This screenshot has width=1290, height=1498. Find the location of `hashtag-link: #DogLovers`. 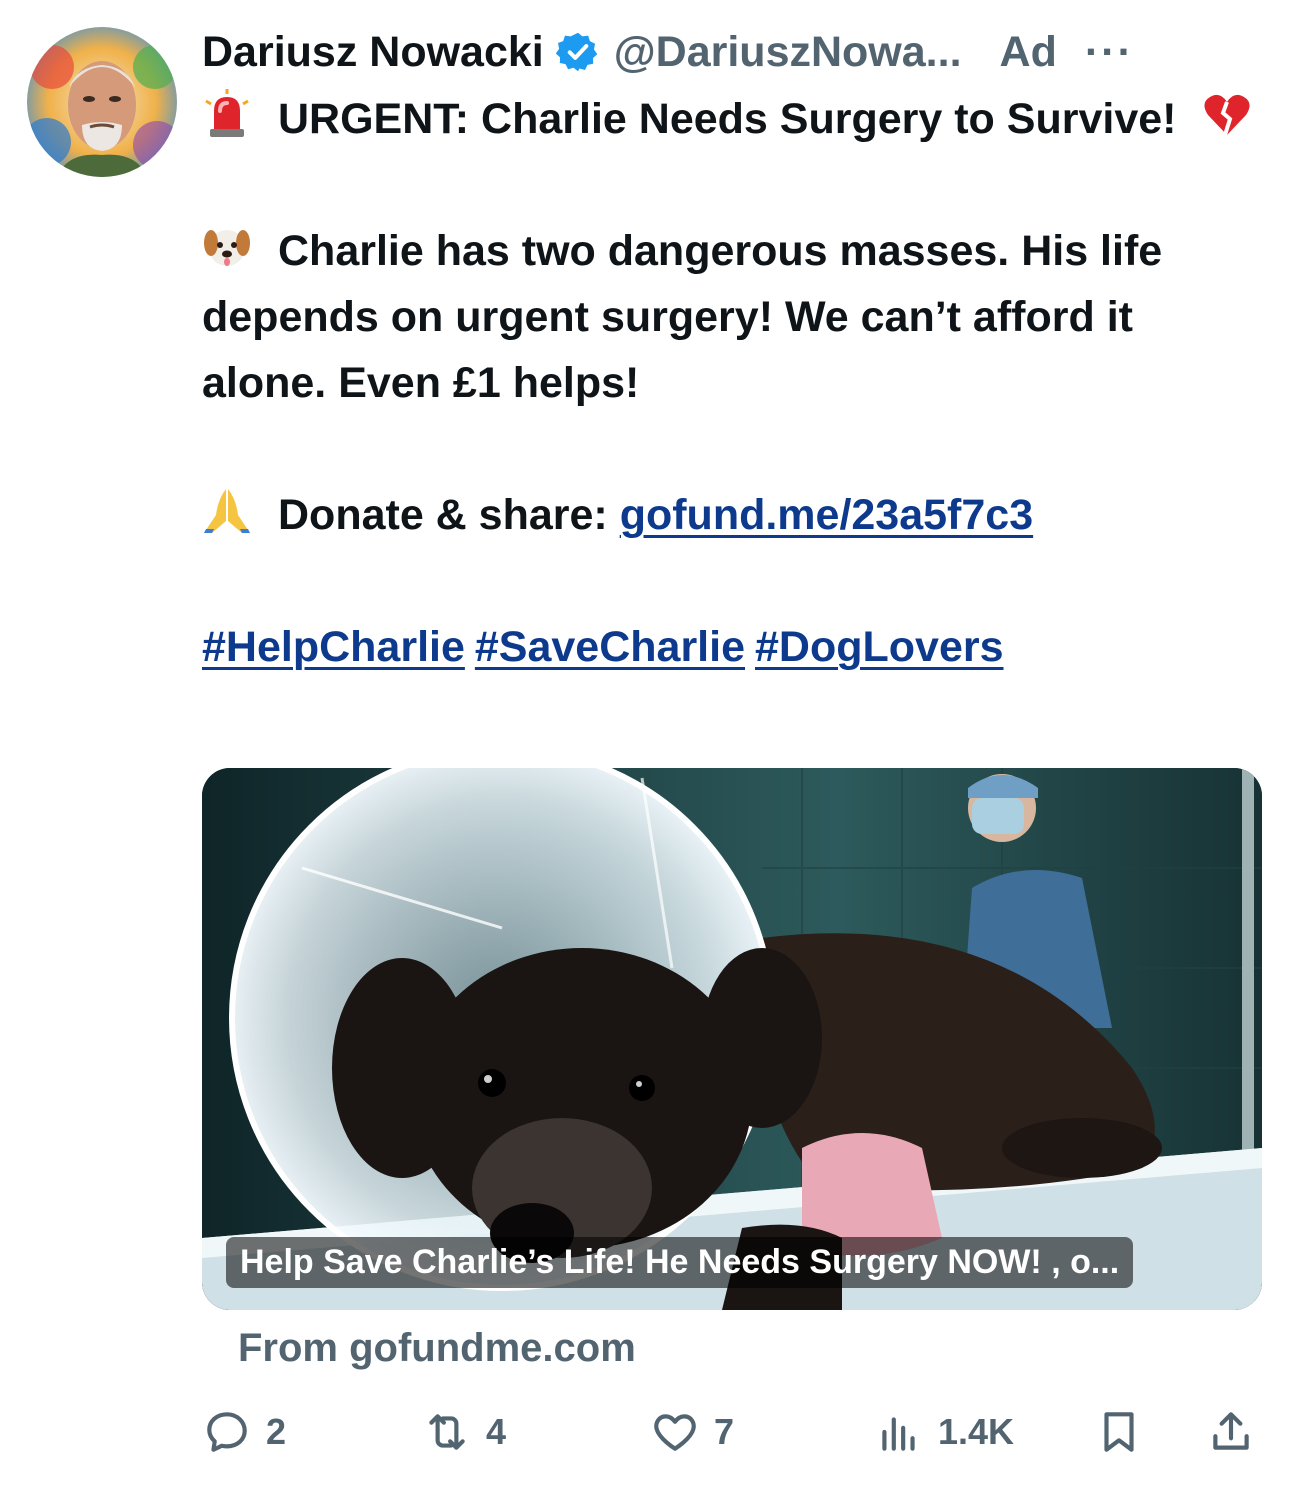

hashtag-link: #DogLovers is located at coordinates (879, 647).